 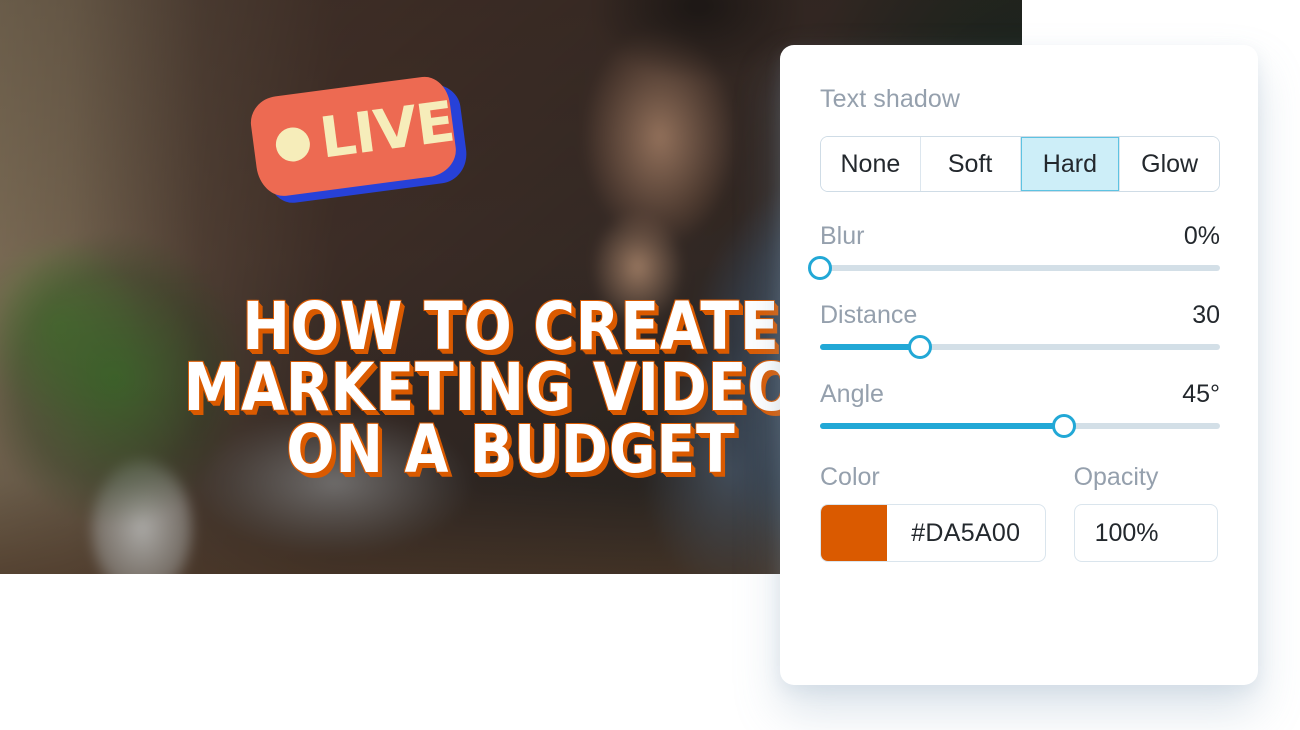 What do you see at coordinates (292, 144) in the screenshot?
I see `record-dot-icon` at bounding box center [292, 144].